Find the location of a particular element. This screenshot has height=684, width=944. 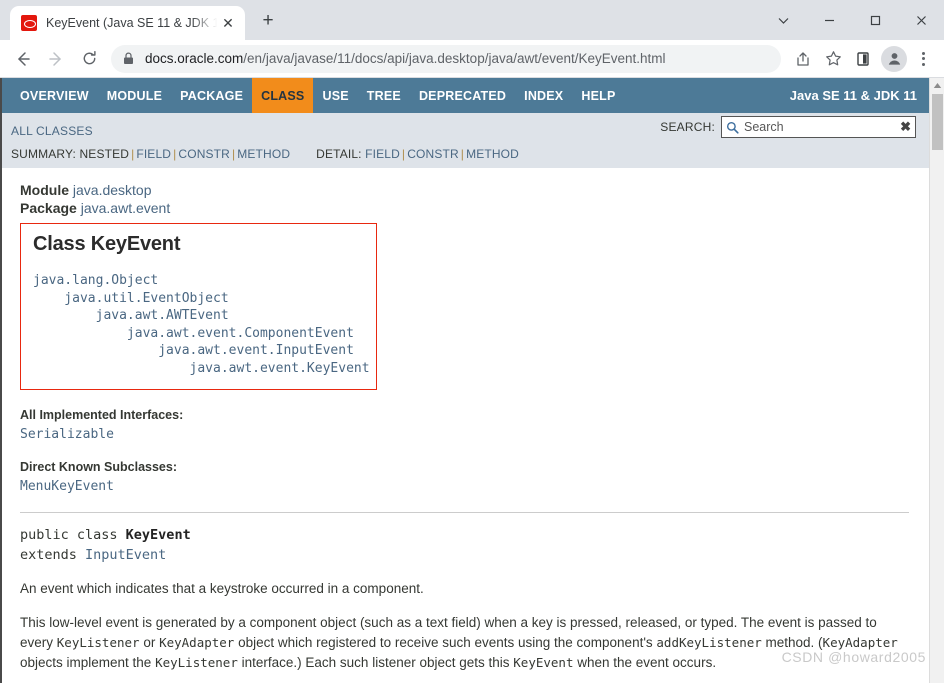

module-line: Module java.desktop is located at coordinates (465, 190).